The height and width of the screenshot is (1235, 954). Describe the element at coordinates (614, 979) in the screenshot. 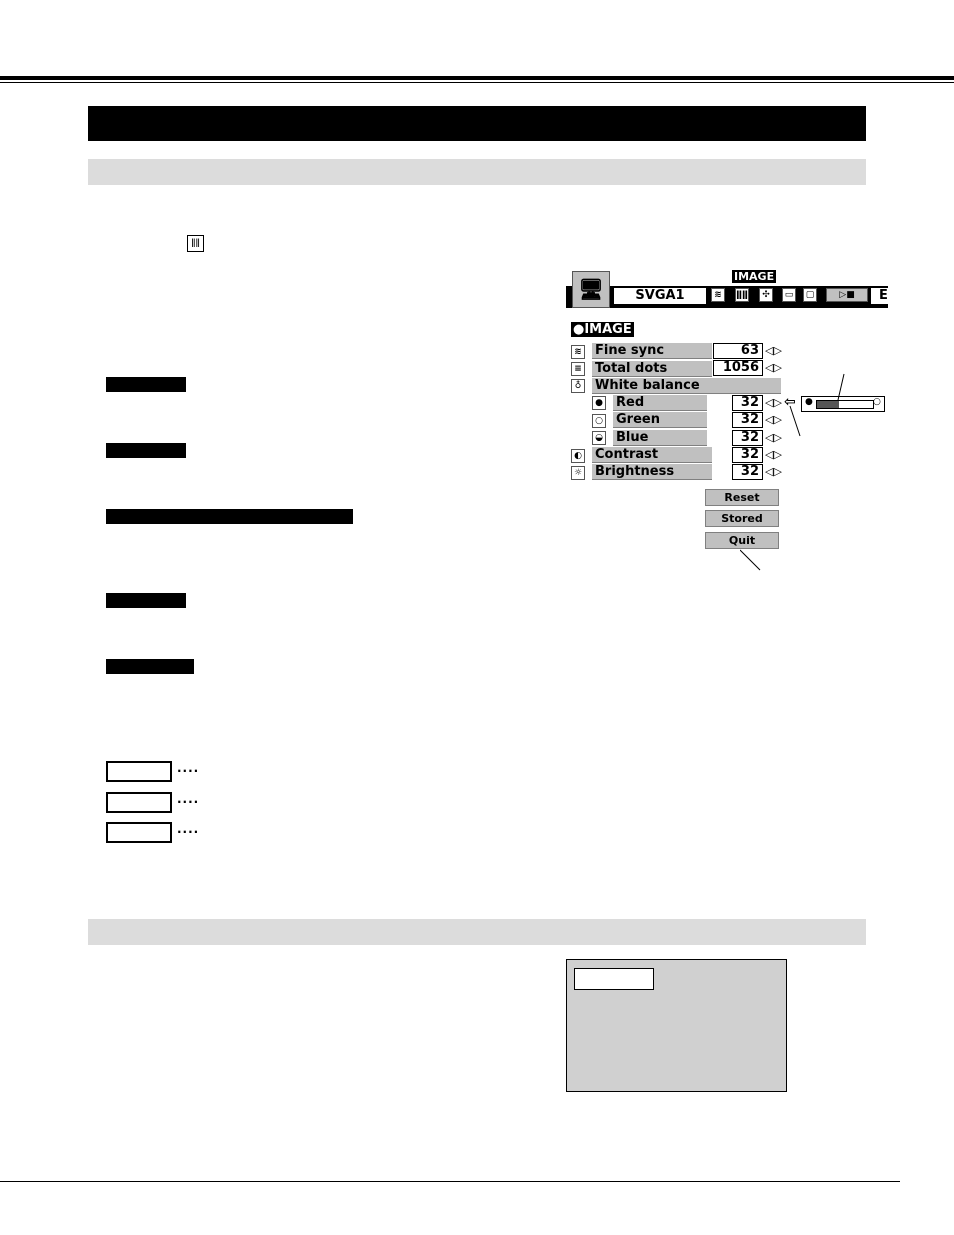

I see `panel-label-box` at that location.